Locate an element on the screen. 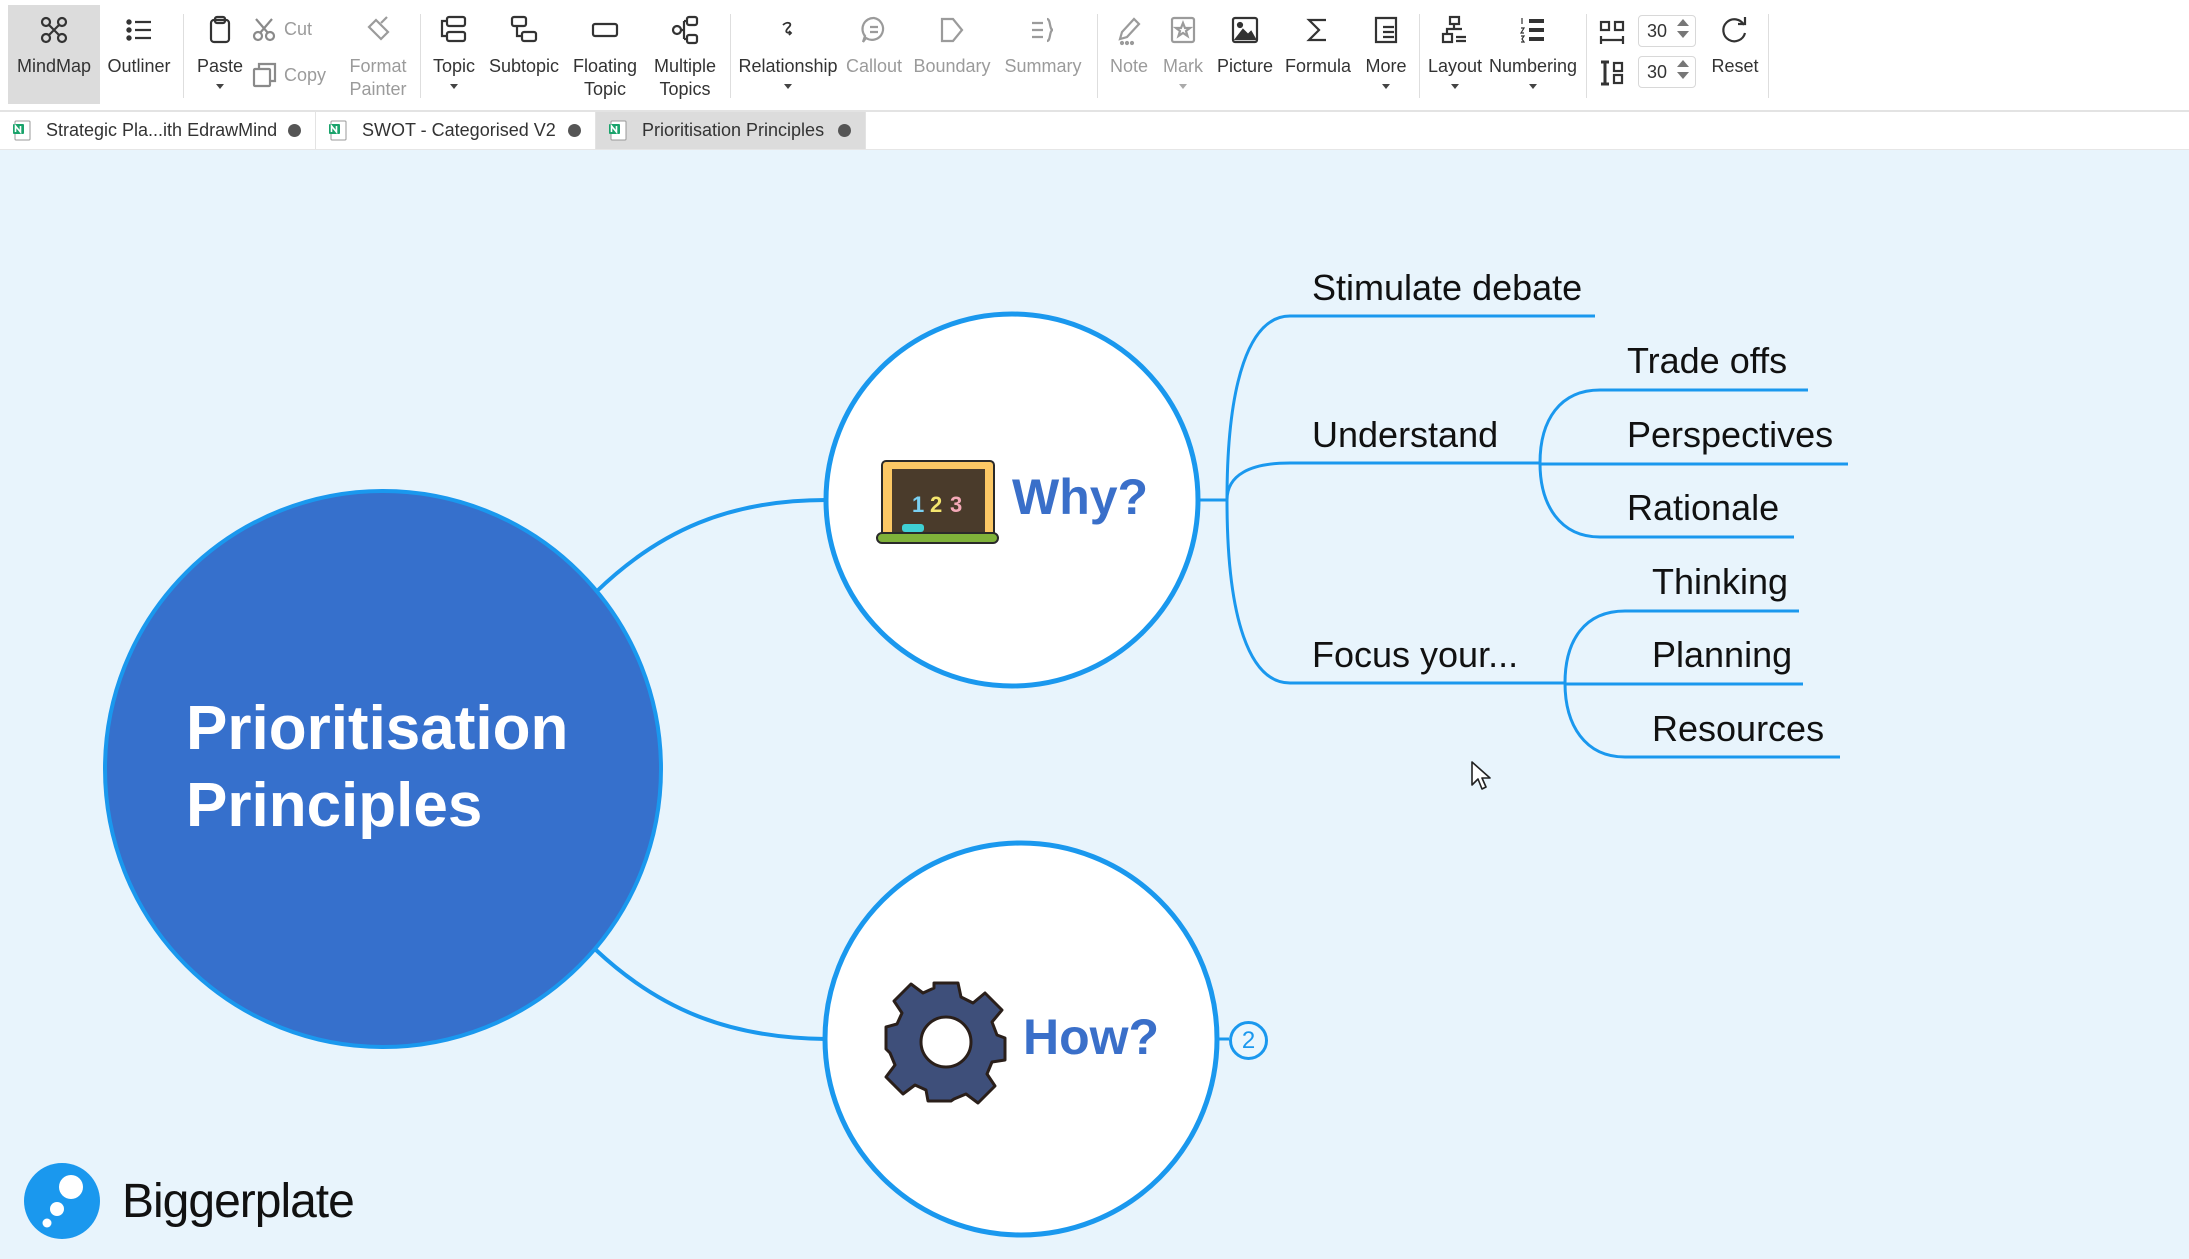 The width and height of the screenshot is (2189, 1259). biggerplate-watermark: Biggerplate is located at coordinates (189, 1201).